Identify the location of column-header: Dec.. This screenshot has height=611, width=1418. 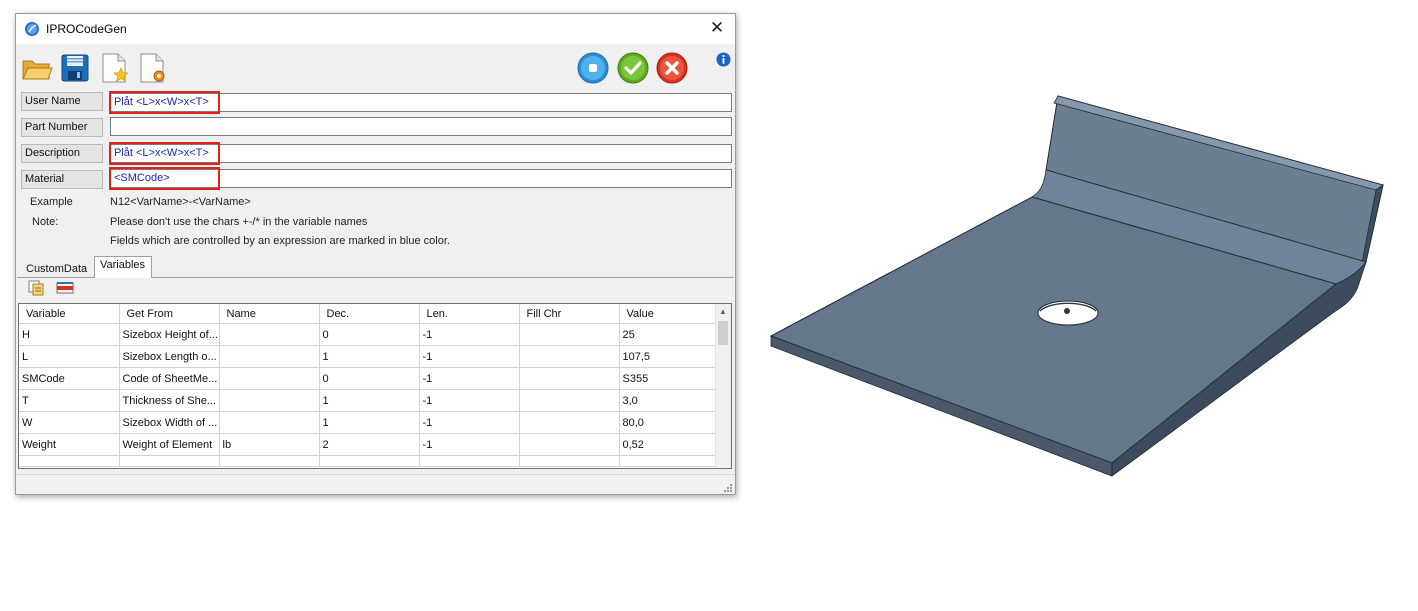
(369, 314).